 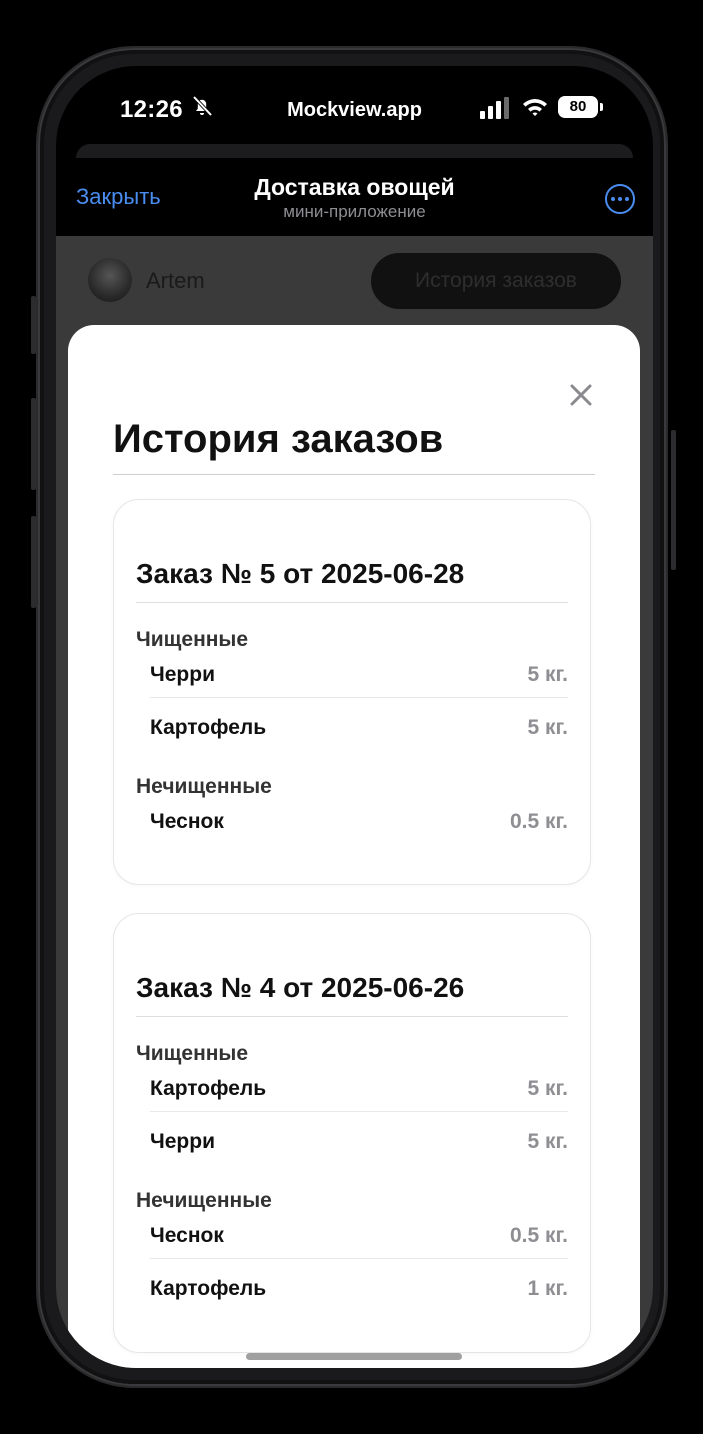 What do you see at coordinates (578, 107) in the screenshot?
I see `battery-indicator: 80` at bounding box center [578, 107].